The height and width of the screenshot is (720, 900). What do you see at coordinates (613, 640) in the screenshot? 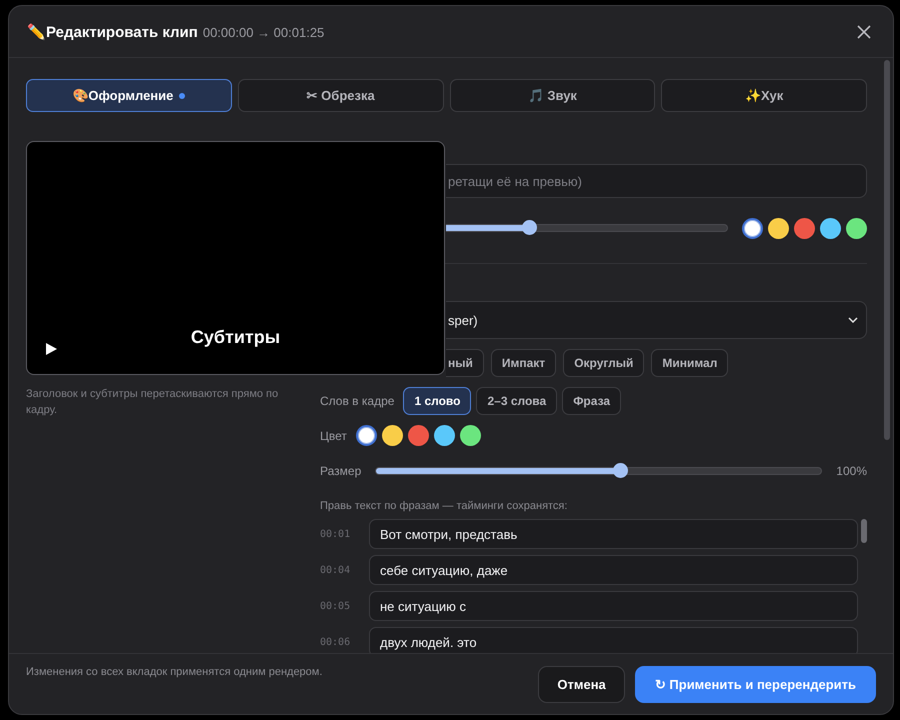
I see `phrase-field: двух людей. это` at bounding box center [613, 640].